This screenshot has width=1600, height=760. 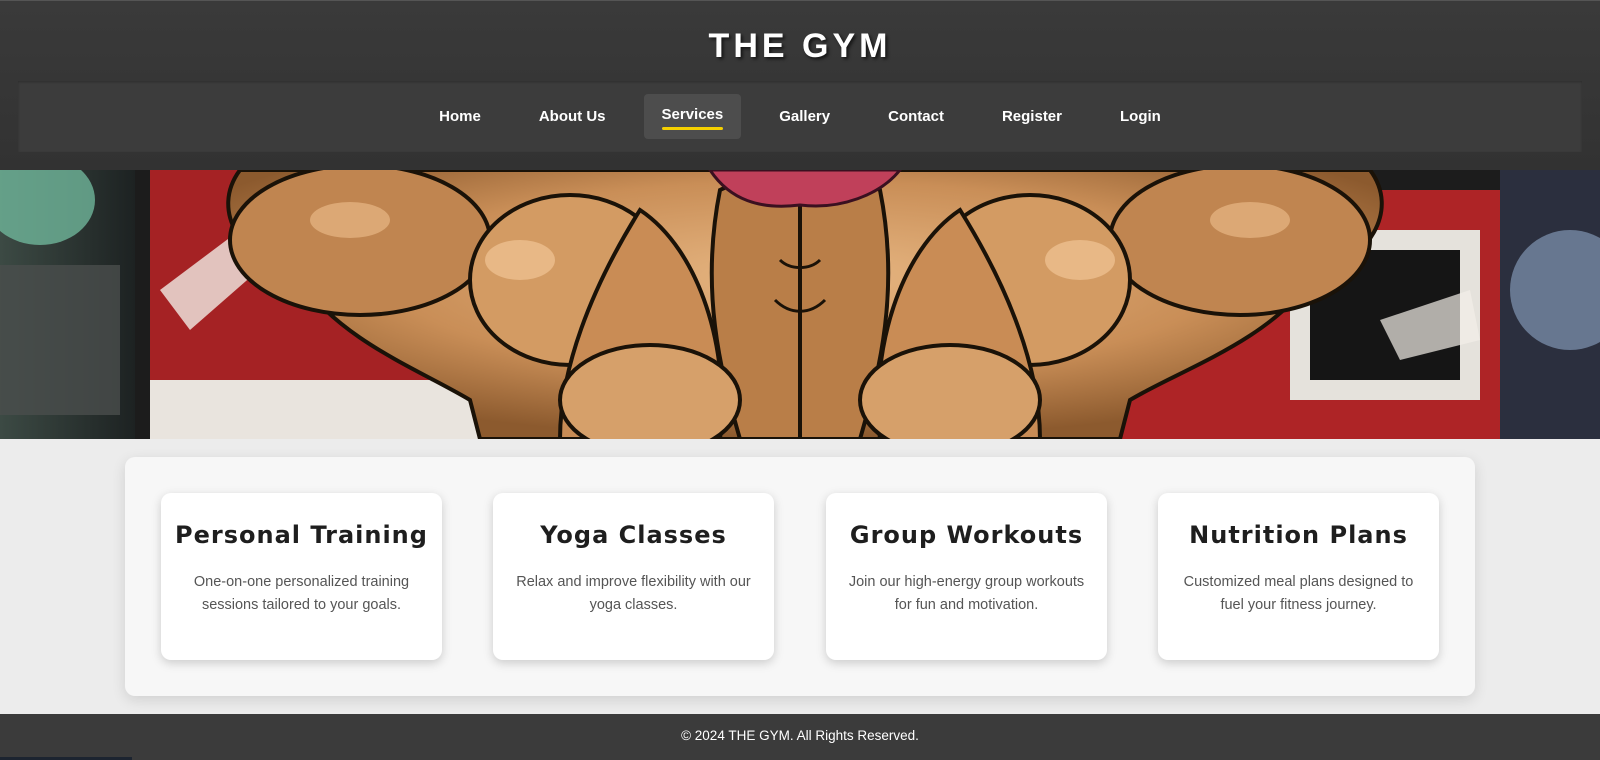 I want to click on site-footer: © 2024 THE GYM. All Rights Reserved., so click(x=800, y=737).